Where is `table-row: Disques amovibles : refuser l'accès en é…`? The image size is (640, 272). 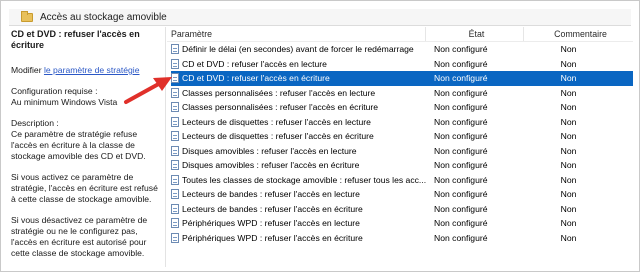
table-row: Disques amovibles : refuser l'accès en é… is located at coordinates (400, 165).